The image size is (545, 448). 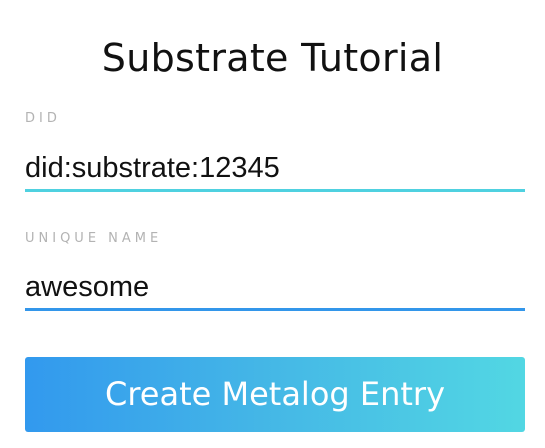 What do you see at coordinates (43, 118) in the screenshot?
I see `did-label: DID` at bounding box center [43, 118].